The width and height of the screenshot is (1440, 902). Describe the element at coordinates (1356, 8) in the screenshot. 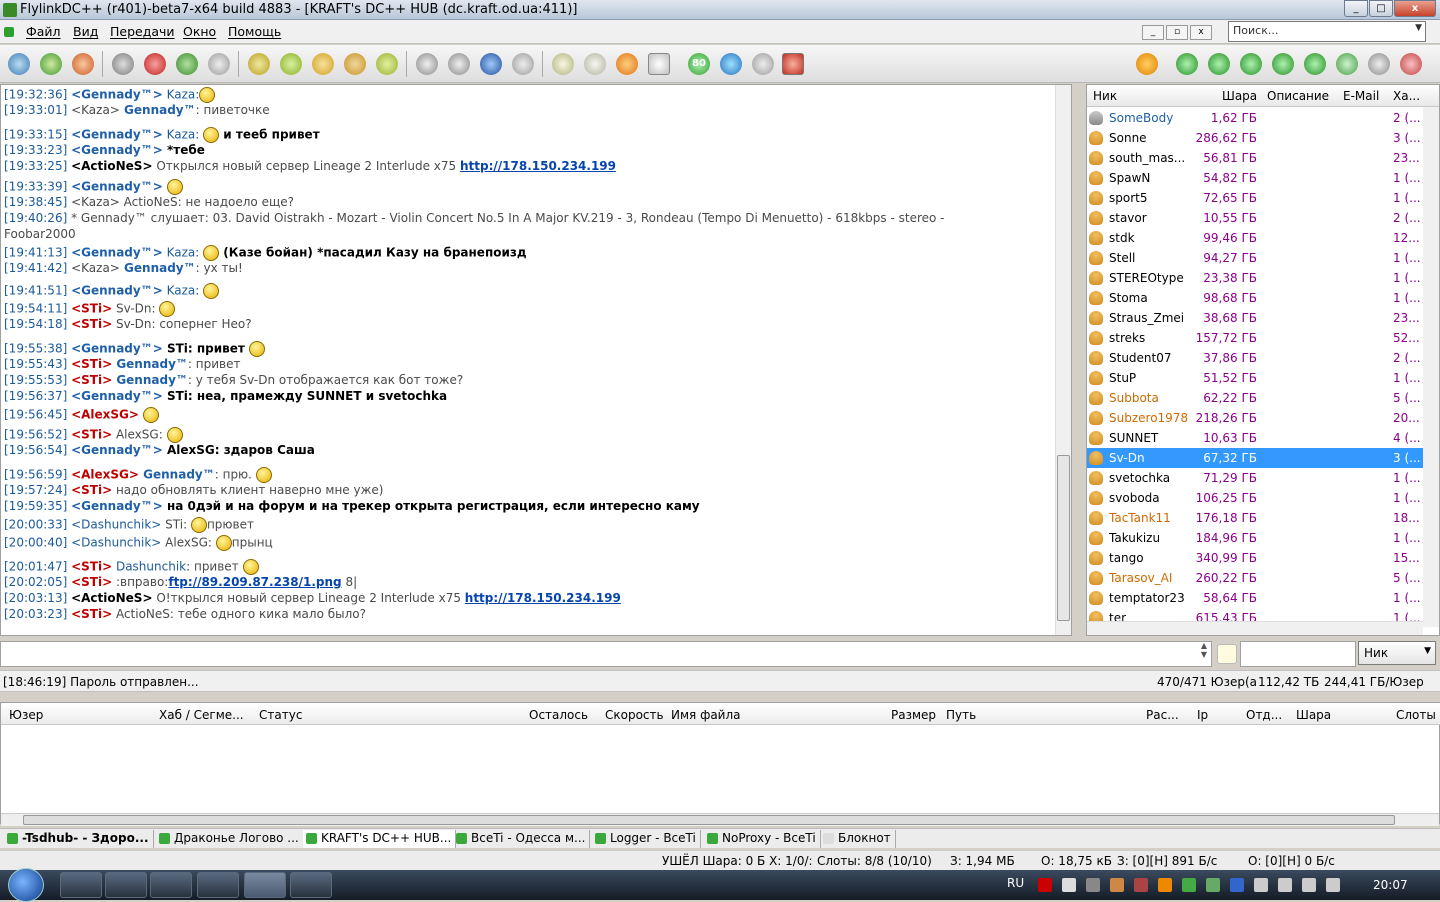

I see `minimize-button: _` at that location.